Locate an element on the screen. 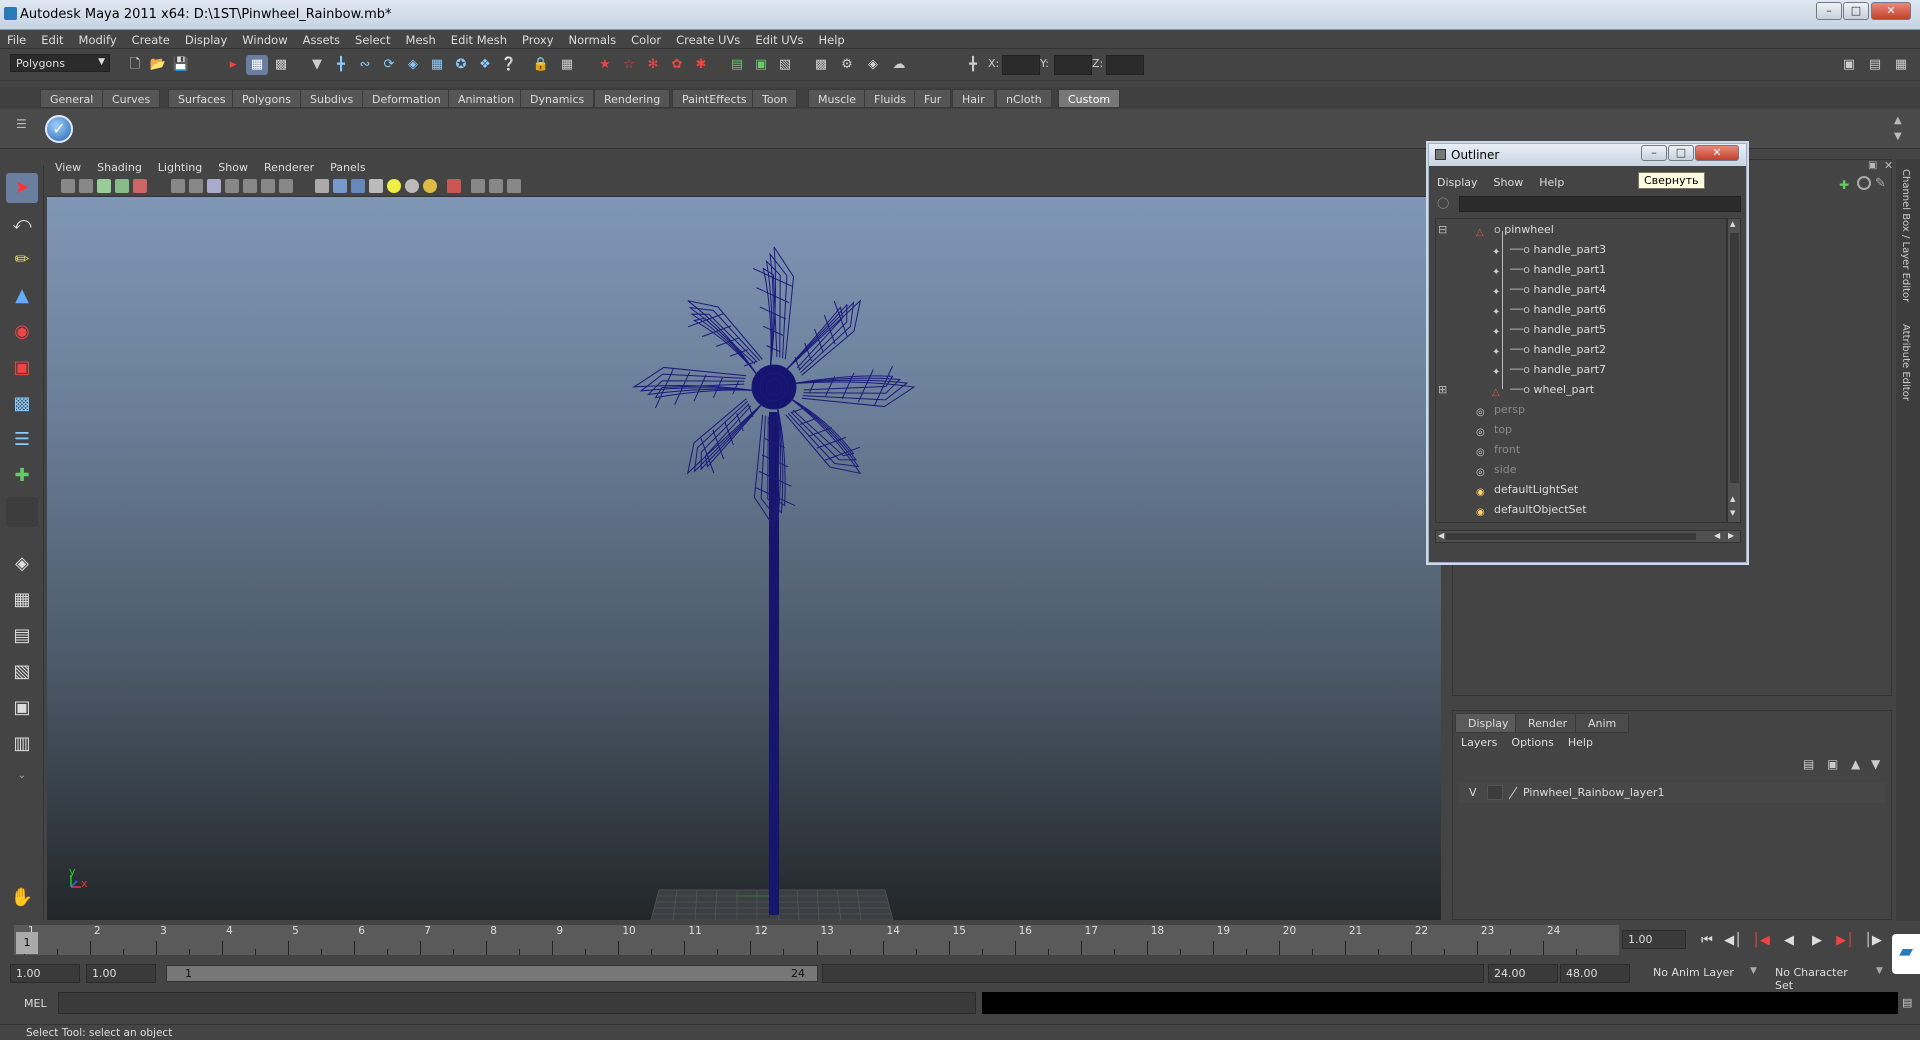 The width and height of the screenshot is (1920, 1040). outliner-vertical-scrollbar: ▲ ▲ ▼ is located at coordinates (1734, 370).